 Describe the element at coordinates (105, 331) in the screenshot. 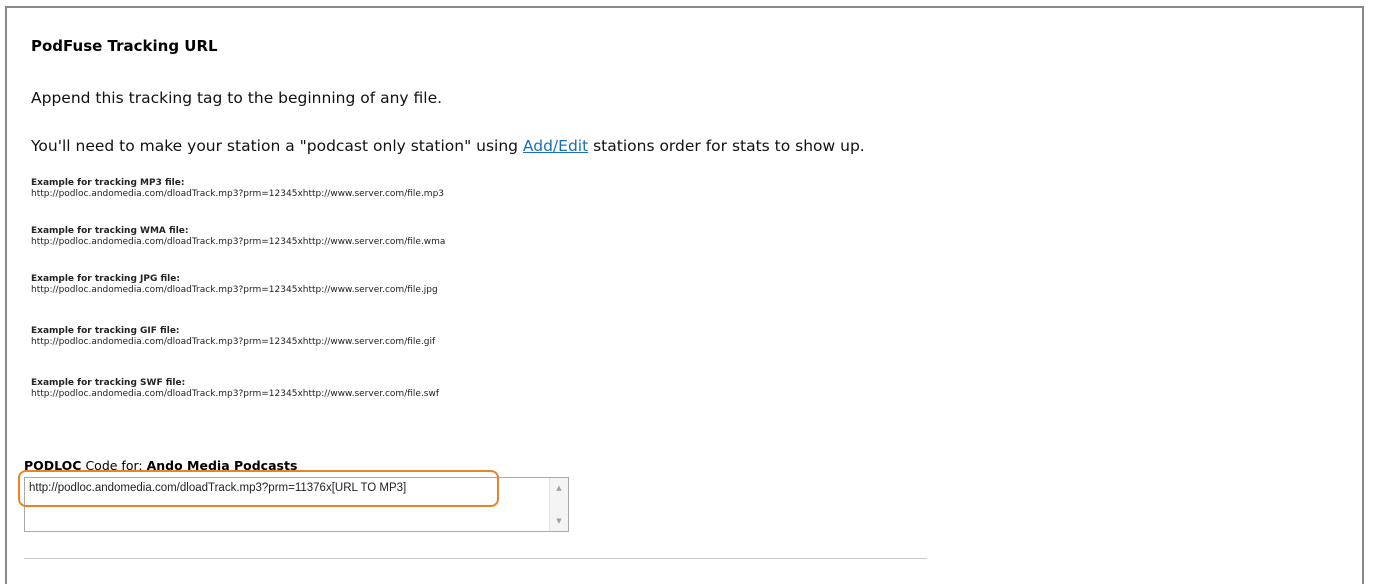

I see `example-label: Example for tracking GIF file:` at that location.